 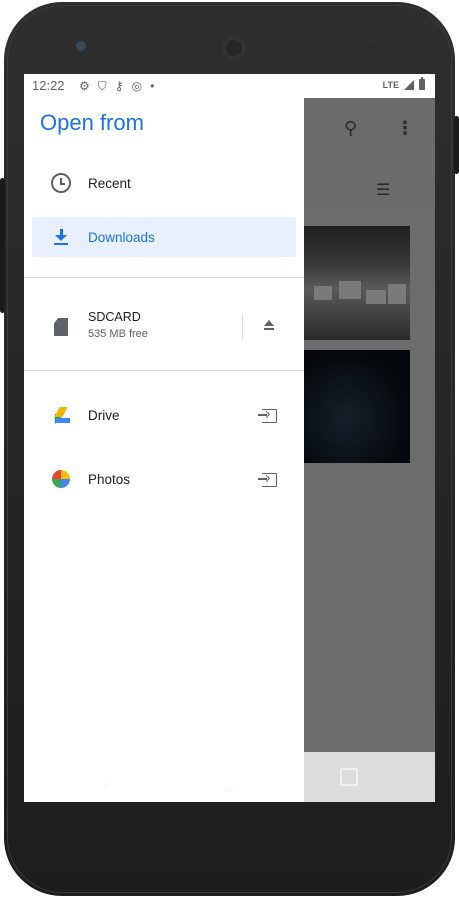 I want to click on more-vert-icon: ⋮, so click(x=405, y=128).